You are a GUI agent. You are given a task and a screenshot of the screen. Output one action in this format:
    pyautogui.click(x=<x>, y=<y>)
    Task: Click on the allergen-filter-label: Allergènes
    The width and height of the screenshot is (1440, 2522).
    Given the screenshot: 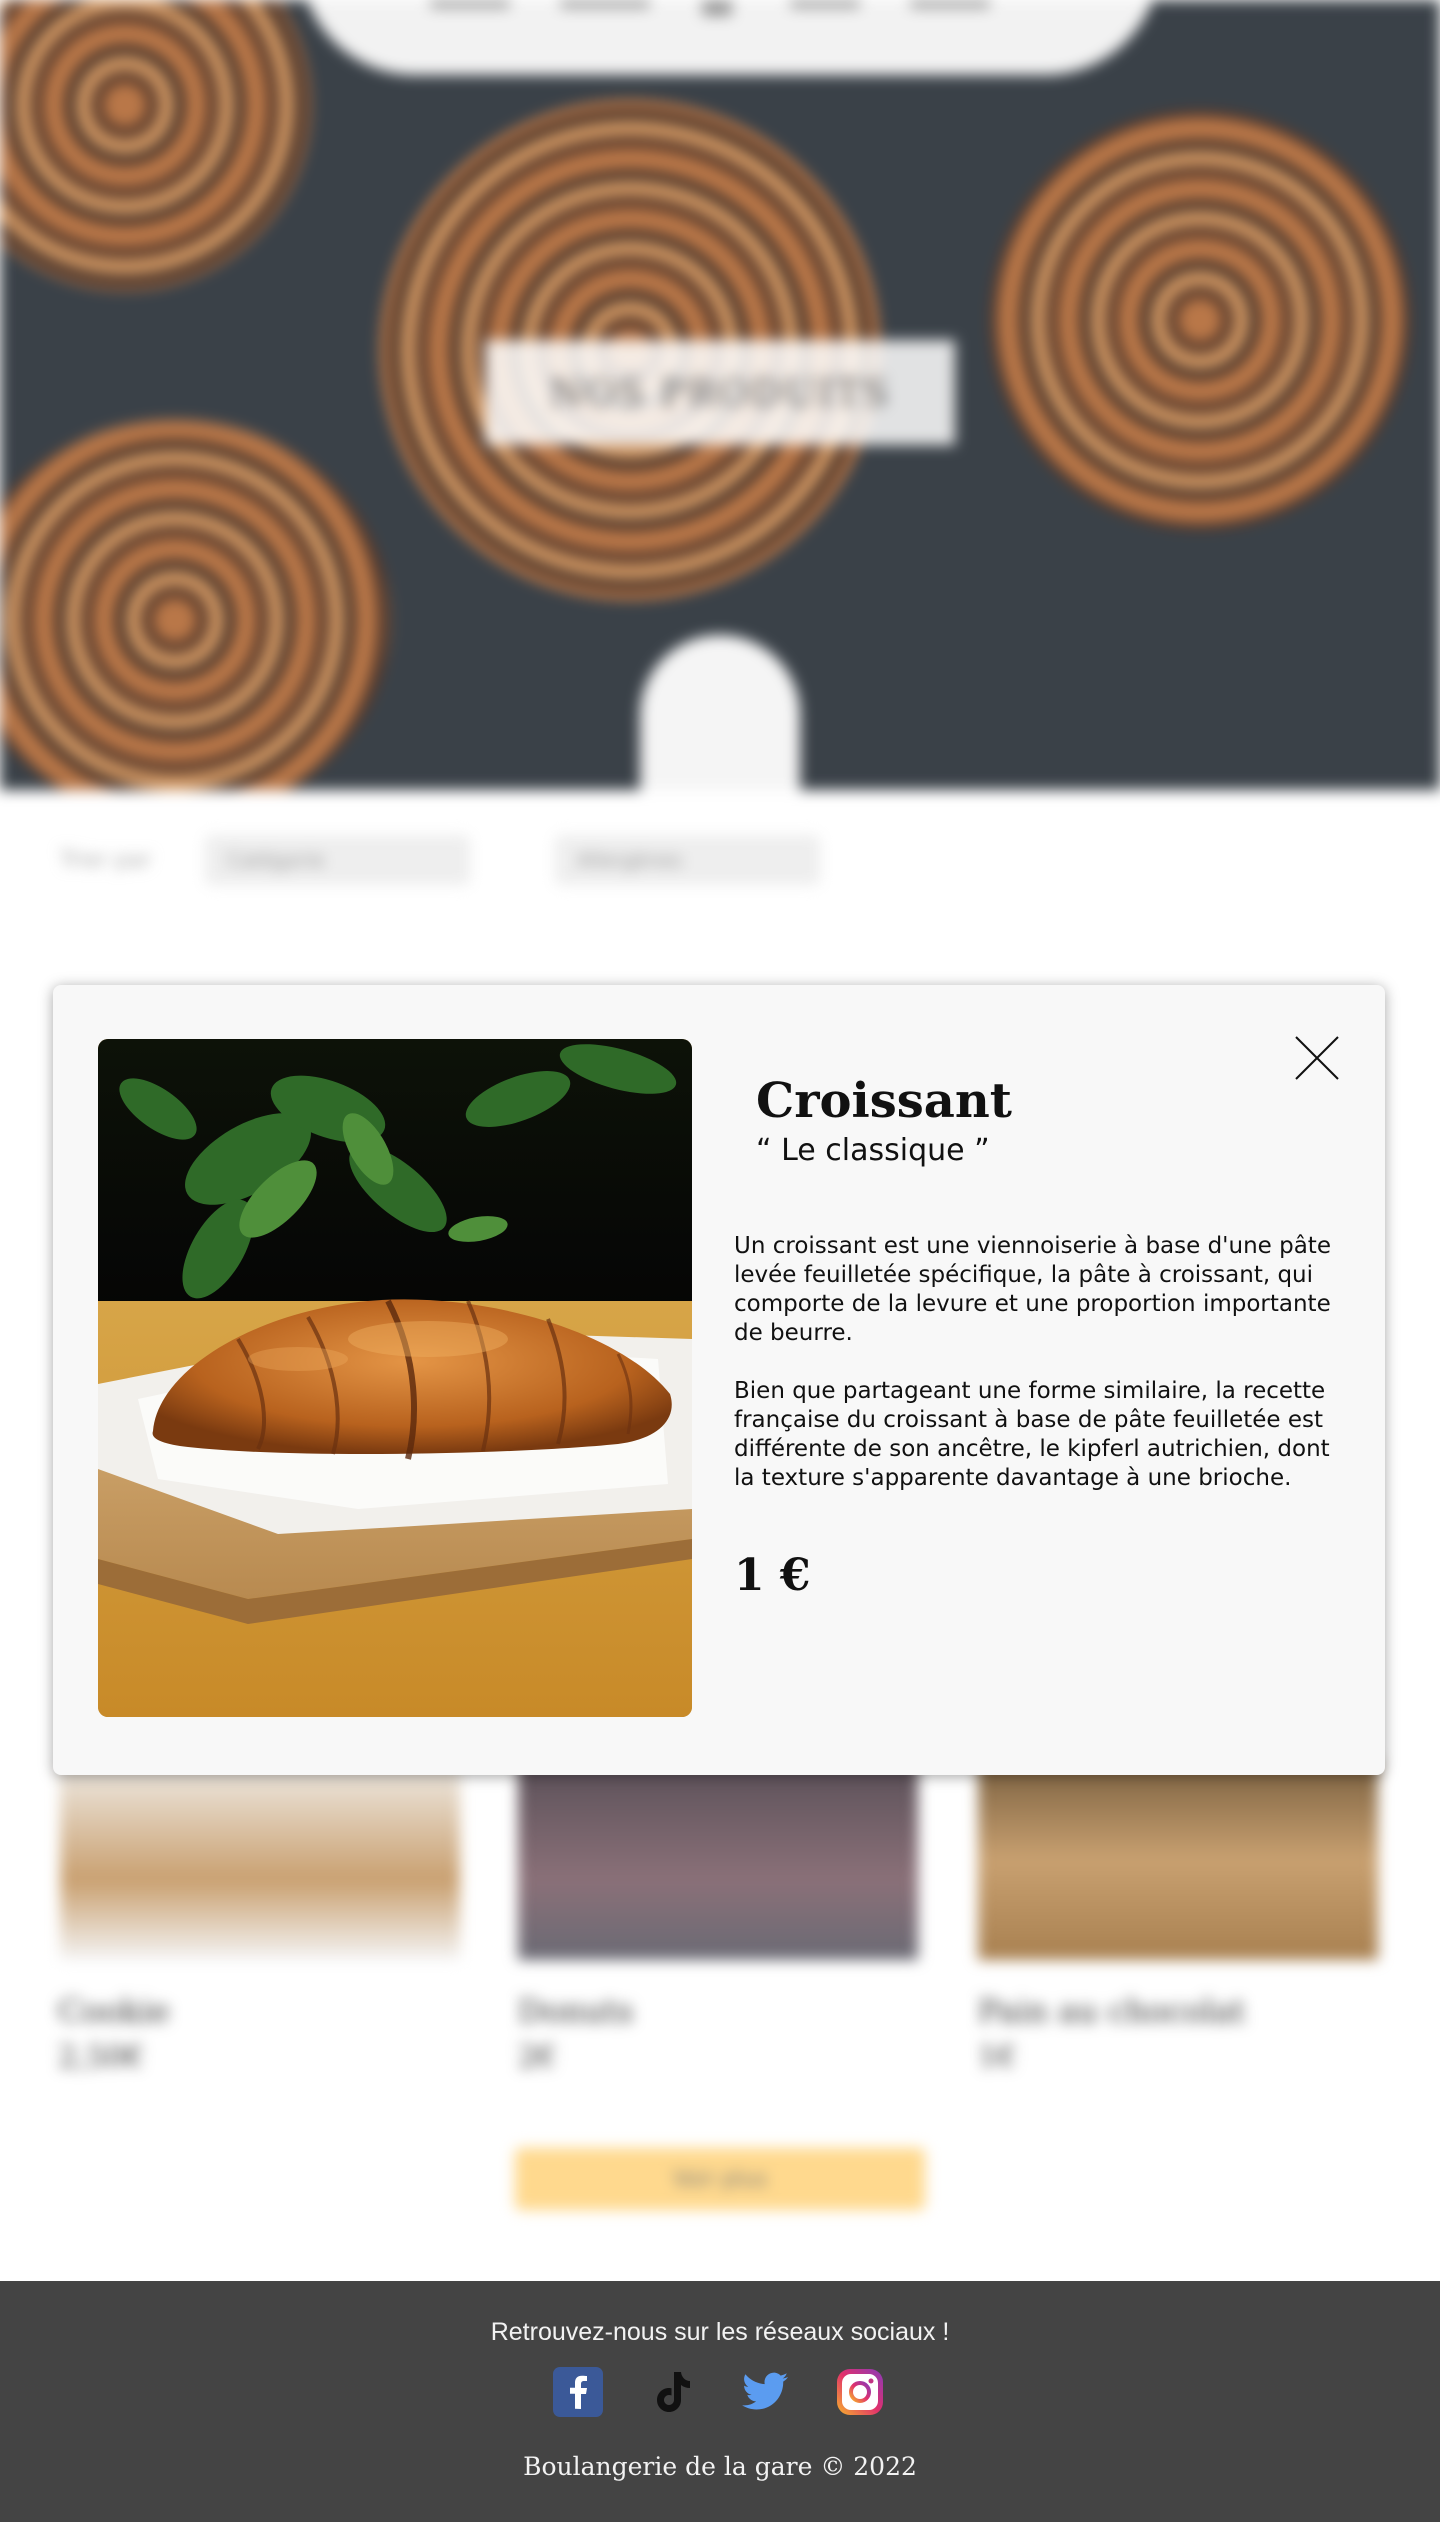 What is the action you would take?
    pyautogui.click(x=630, y=860)
    